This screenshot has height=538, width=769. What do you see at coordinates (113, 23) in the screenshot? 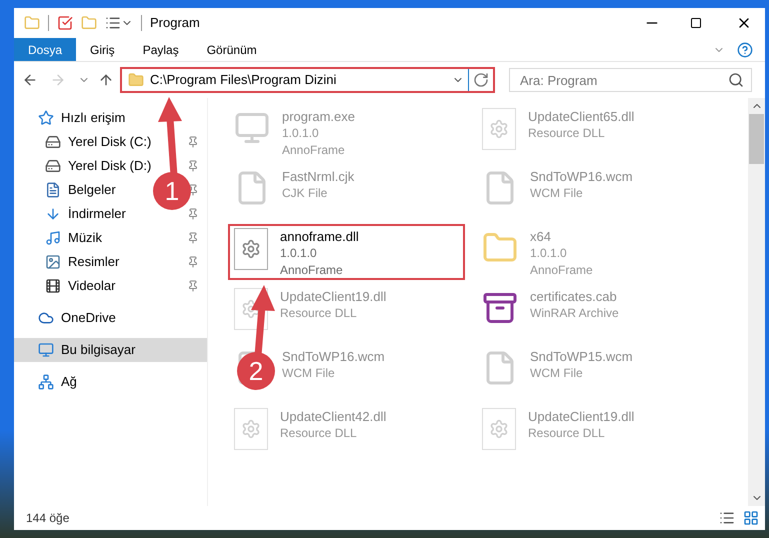
I see `view-icon` at bounding box center [113, 23].